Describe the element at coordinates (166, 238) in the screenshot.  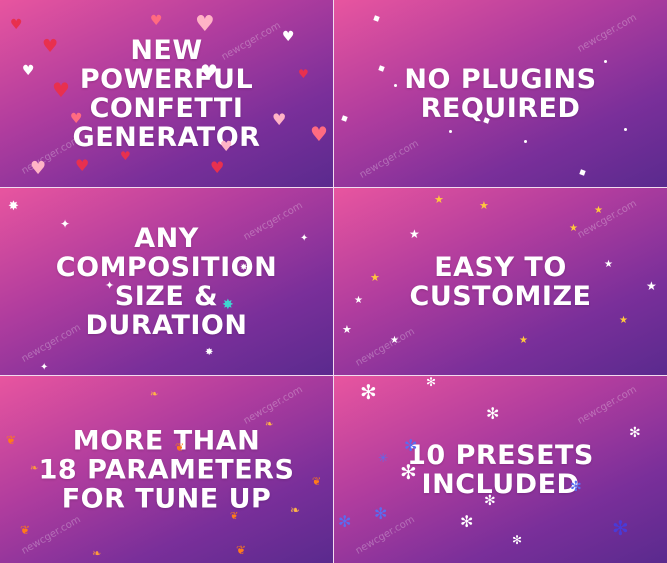
I see `headline-line: ANY` at that location.